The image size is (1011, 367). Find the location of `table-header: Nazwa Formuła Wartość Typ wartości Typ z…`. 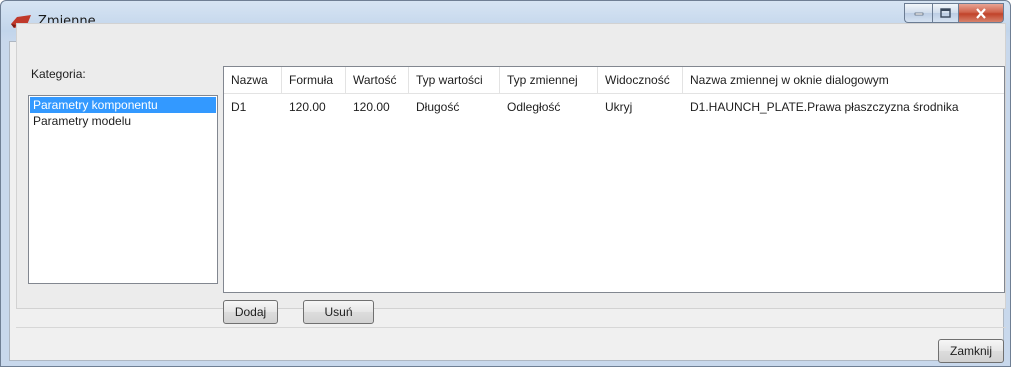

table-header: Nazwa Formuła Wartość Typ wartości Typ z… is located at coordinates (614, 80).